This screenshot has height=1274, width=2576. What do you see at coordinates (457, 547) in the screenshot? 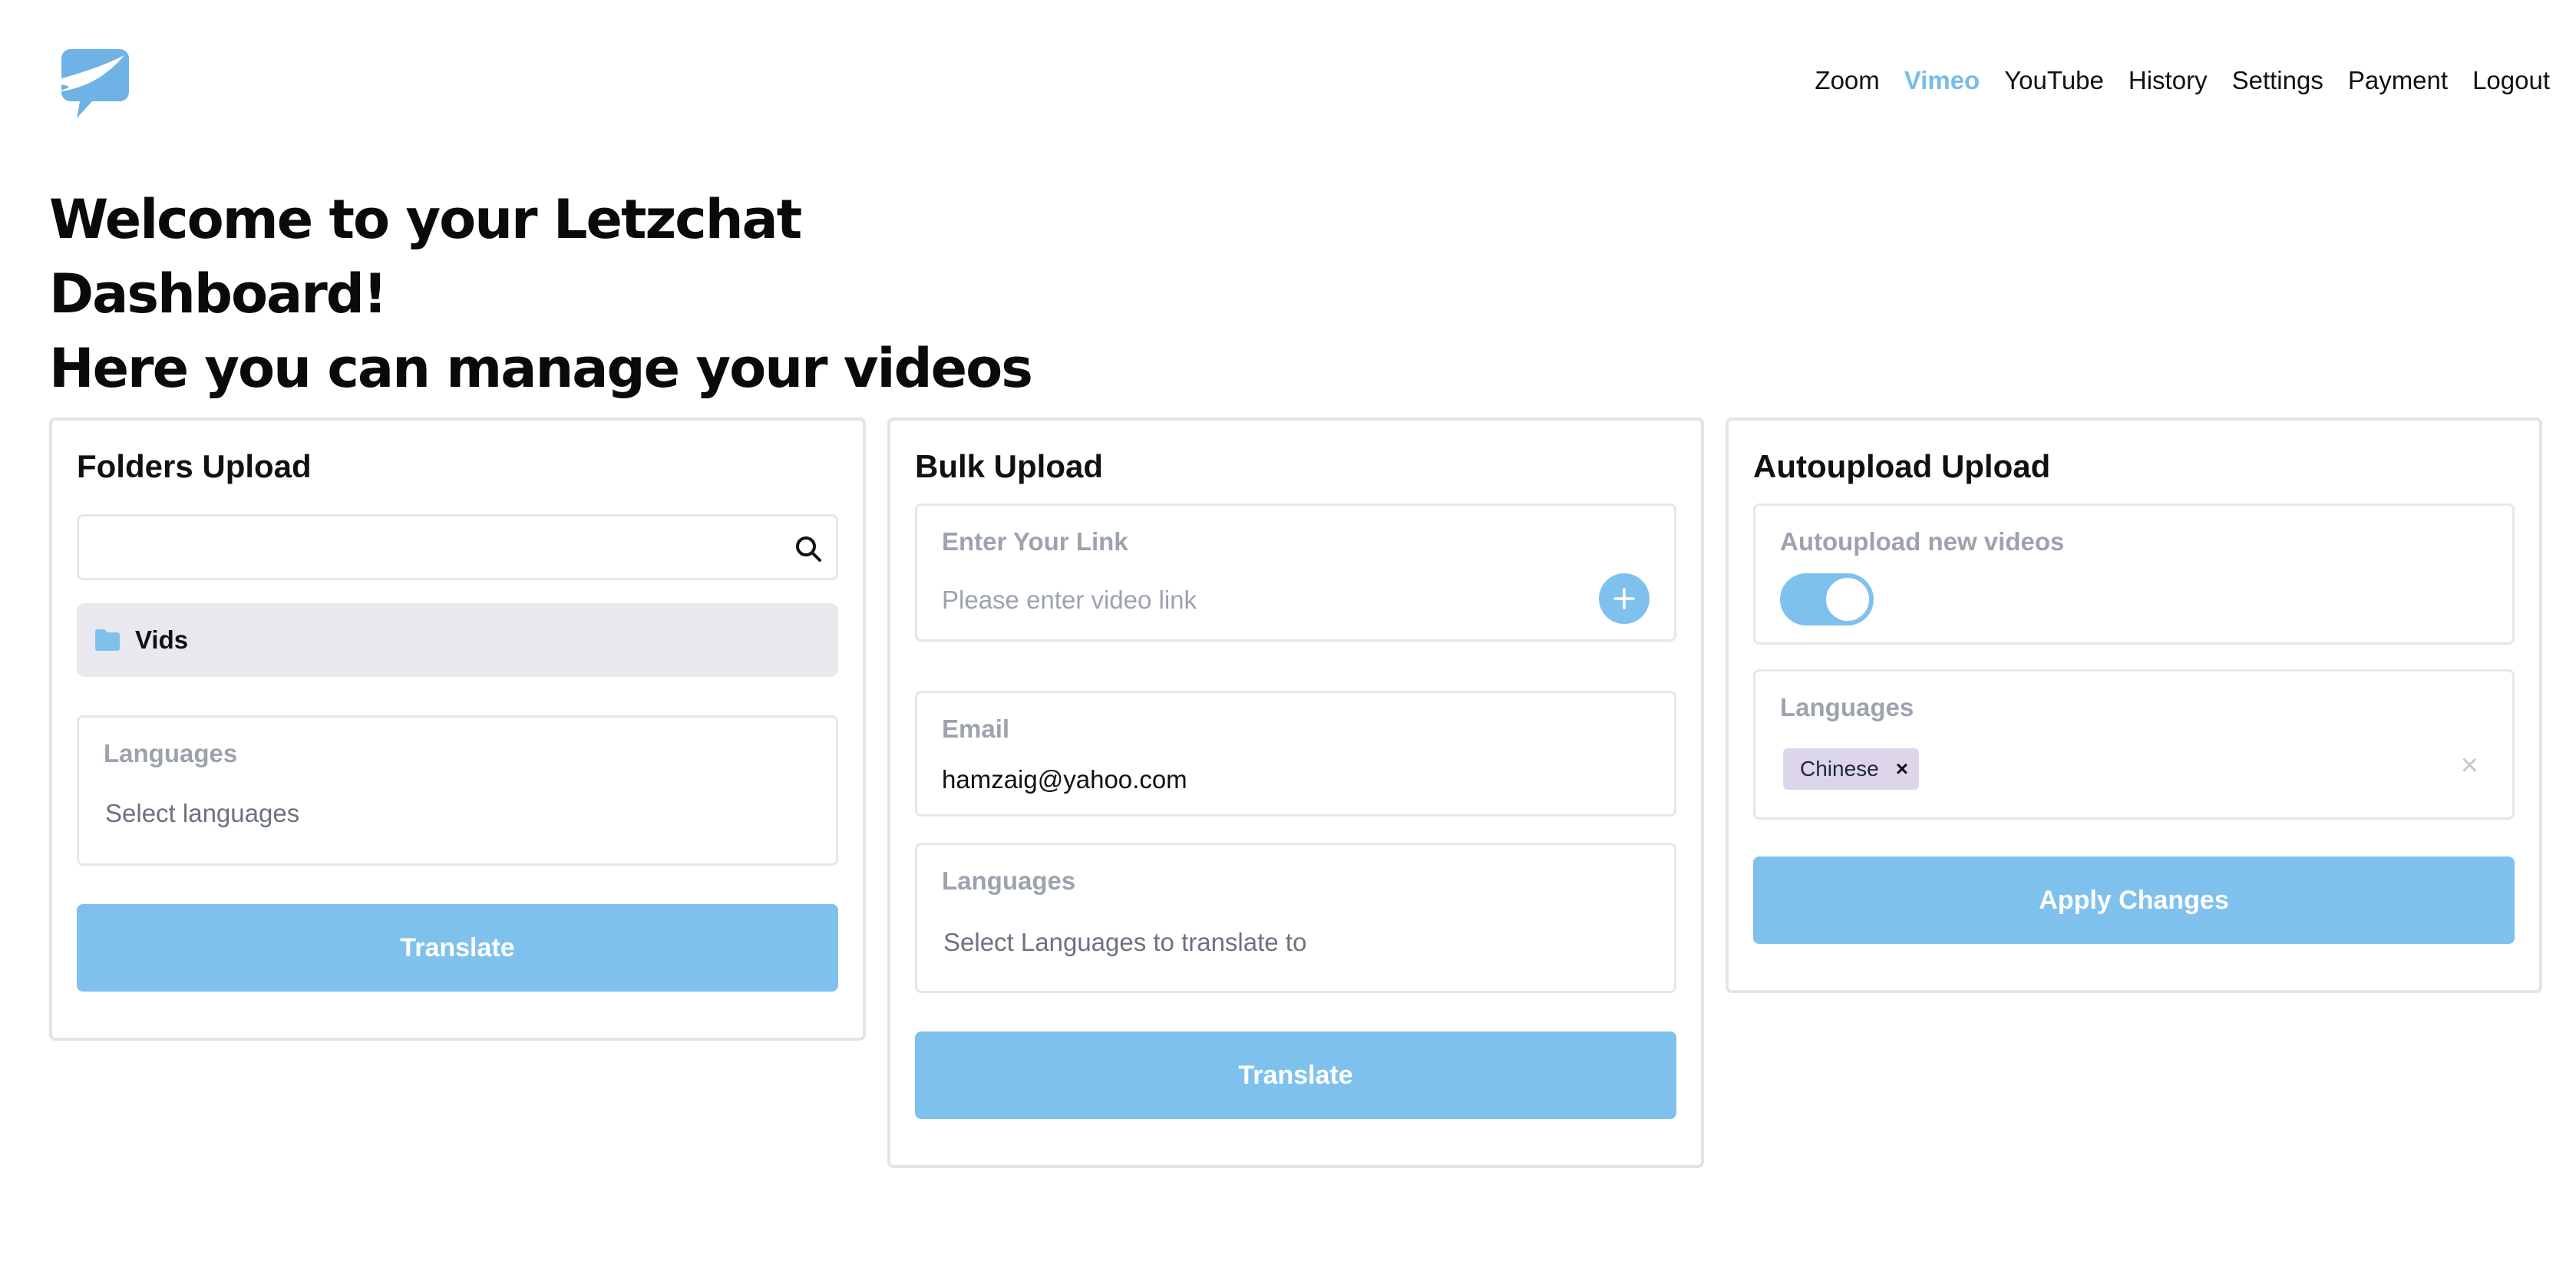
I see `folder-search-input` at bounding box center [457, 547].